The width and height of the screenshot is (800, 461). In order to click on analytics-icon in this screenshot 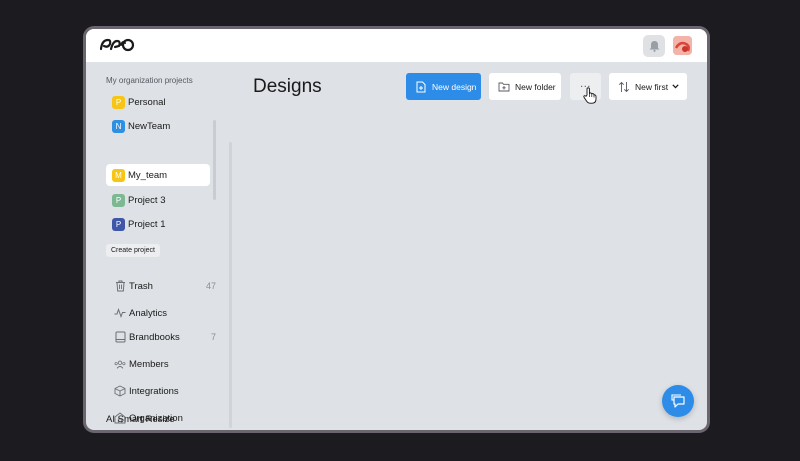, I will do `click(120, 313)`.